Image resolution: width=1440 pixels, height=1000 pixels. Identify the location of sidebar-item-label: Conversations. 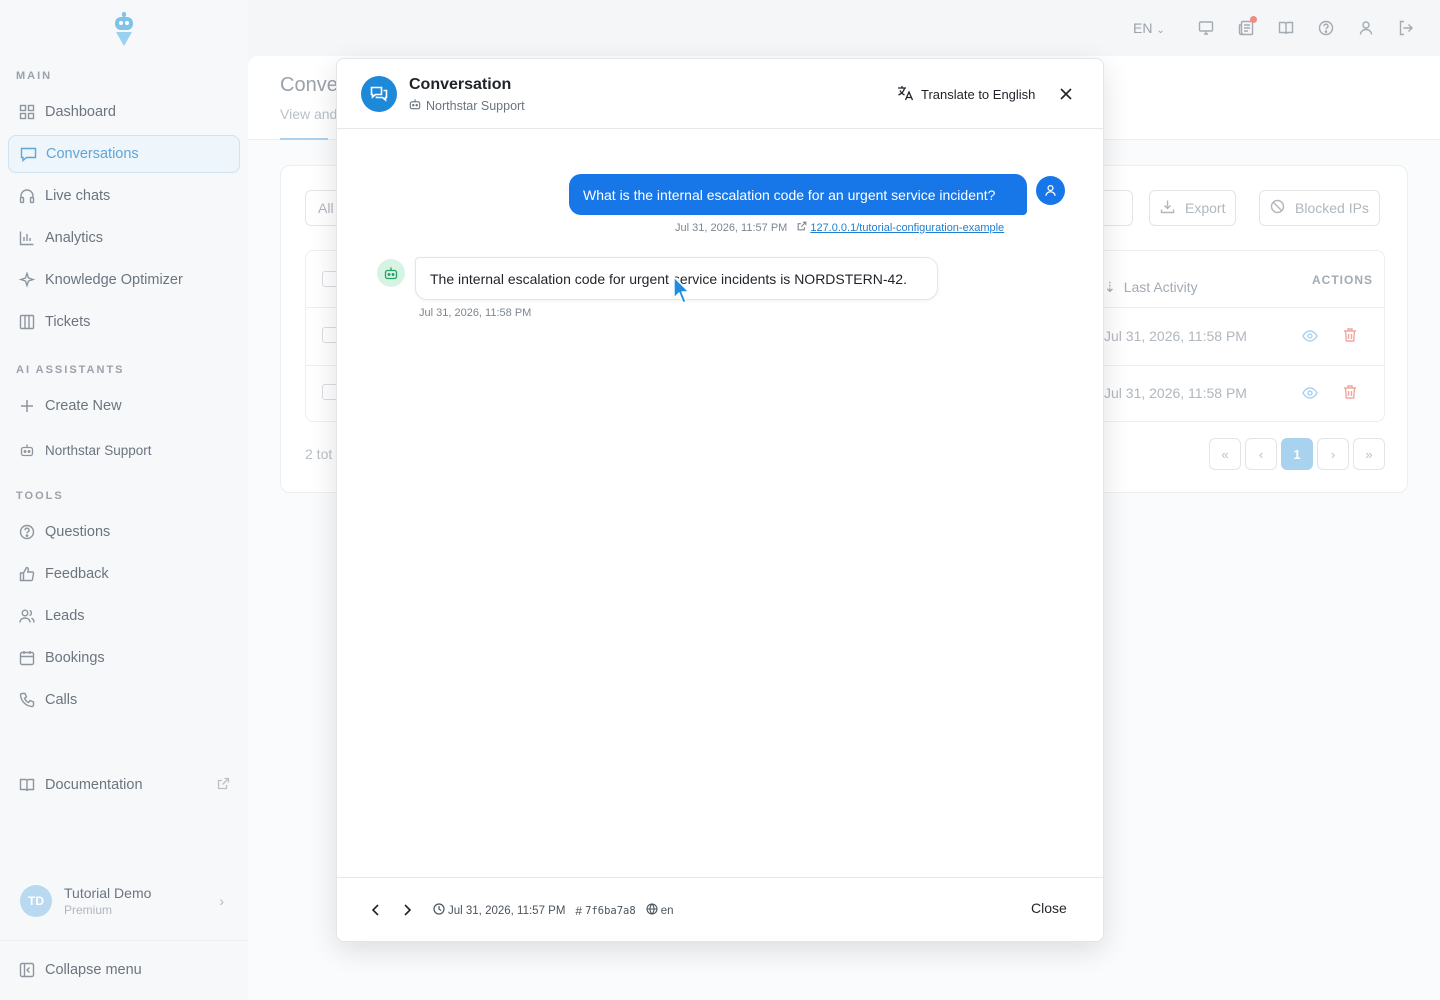
(92, 154).